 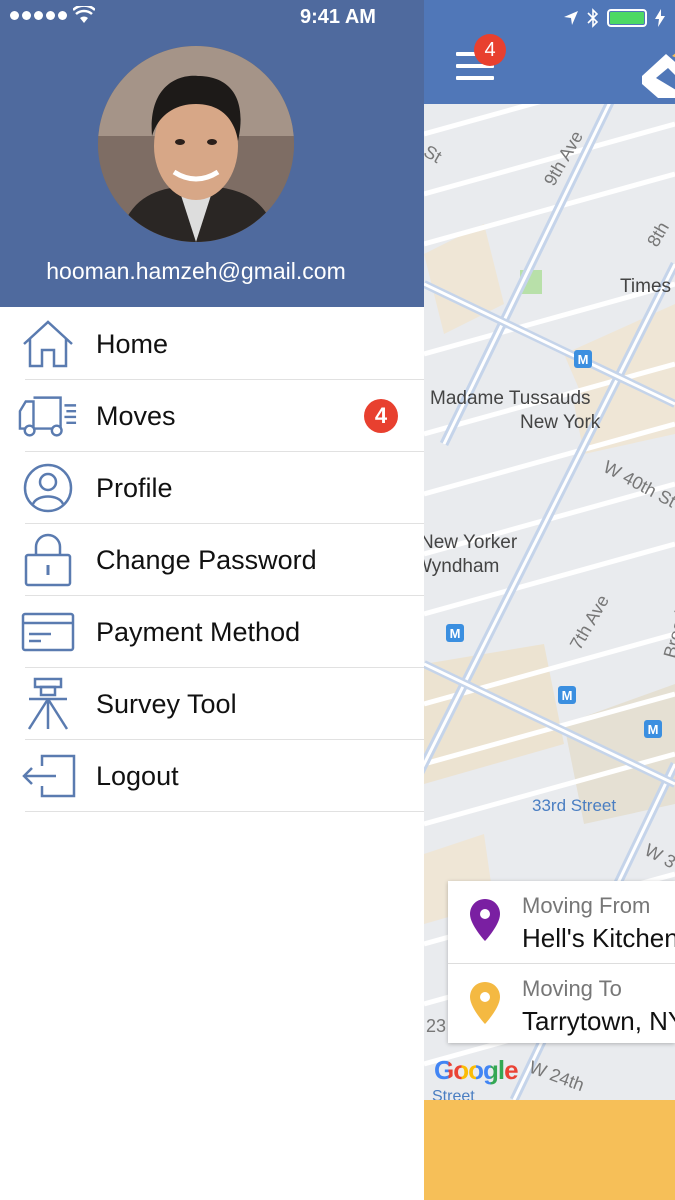 What do you see at coordinates (206, 559) in the screenshot?
I see `menu-item-label: Change Password` at bounding box center [206, 559].